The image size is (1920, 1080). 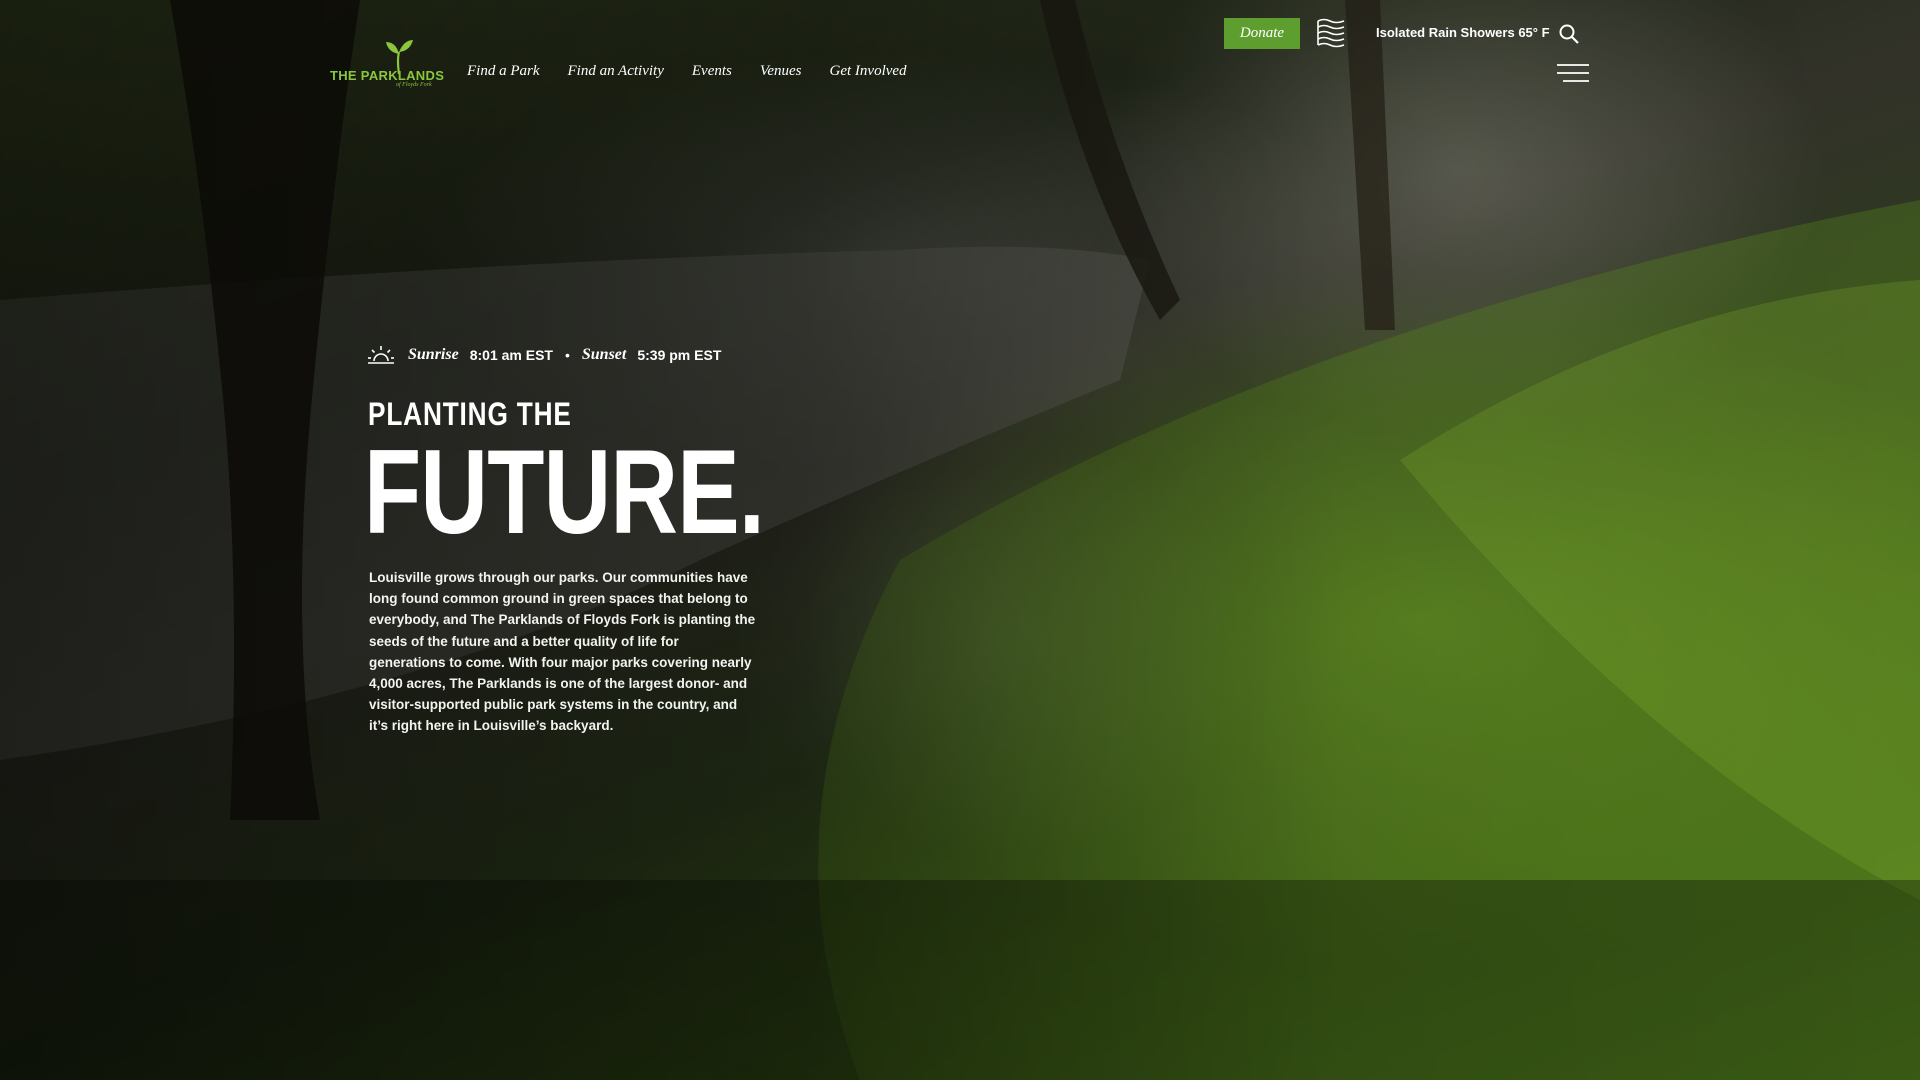 What do you see at coordinates (414, 85) in the screenshot?
I see `logo-subtitle: of Floyds Fork` at bounding box center [414, 85].